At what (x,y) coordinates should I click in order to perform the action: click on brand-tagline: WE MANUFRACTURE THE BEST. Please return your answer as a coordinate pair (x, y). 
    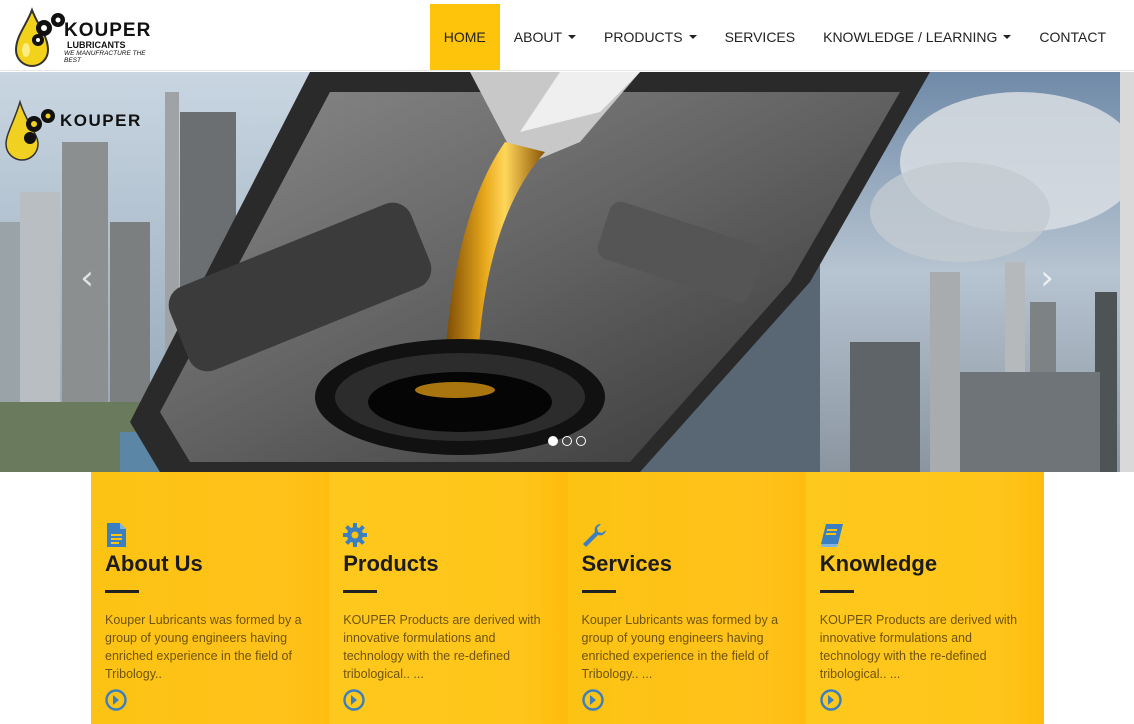
    Looking at the image, I should click on (105, 57).